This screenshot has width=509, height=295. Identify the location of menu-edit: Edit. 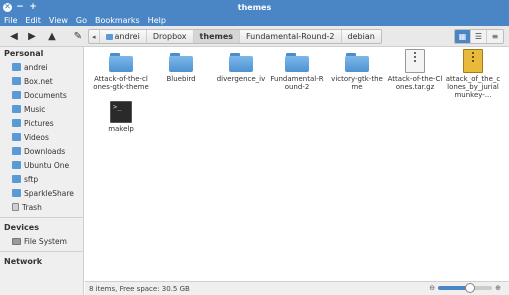
(33, 20).